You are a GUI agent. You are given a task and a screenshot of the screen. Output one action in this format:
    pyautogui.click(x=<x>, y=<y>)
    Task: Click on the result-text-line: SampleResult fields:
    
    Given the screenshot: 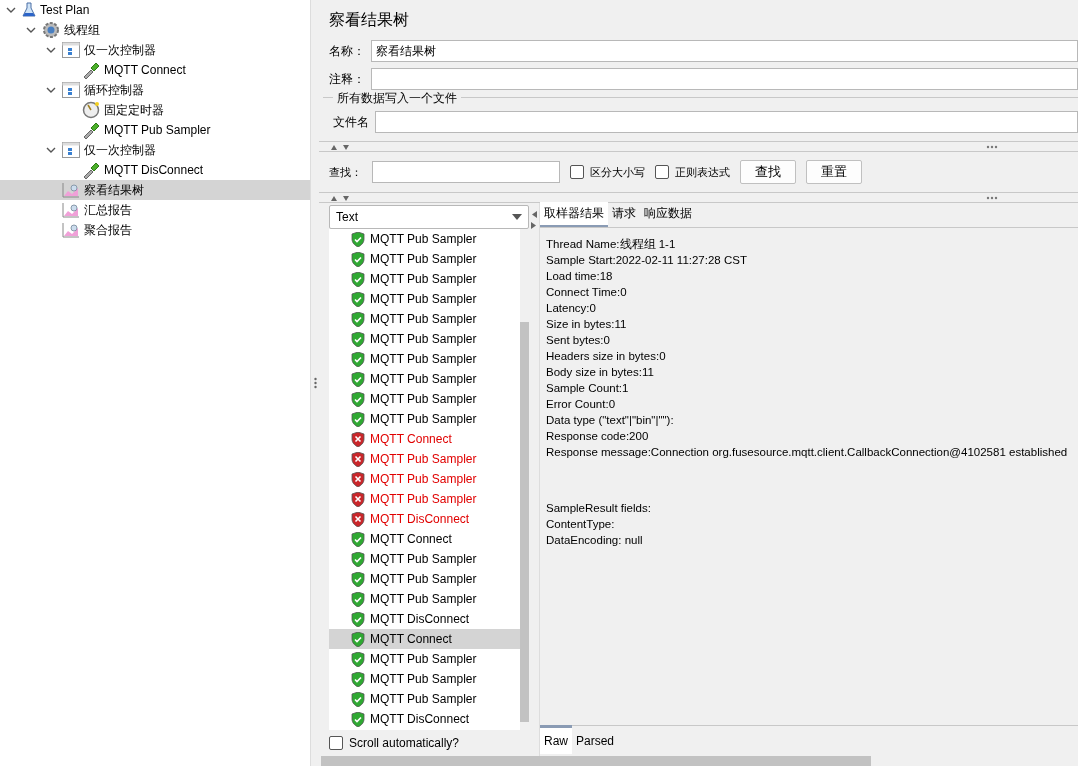 What is the action you would take?
    pyautogui.click(x=598, y=508)
    